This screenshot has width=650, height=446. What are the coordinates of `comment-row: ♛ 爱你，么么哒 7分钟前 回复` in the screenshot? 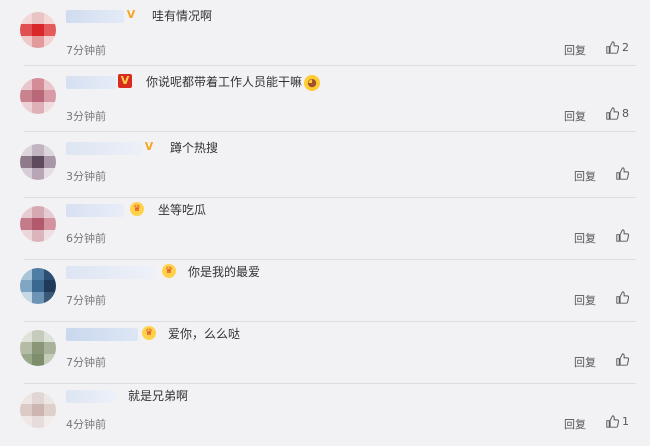 It's located at (325, 351).